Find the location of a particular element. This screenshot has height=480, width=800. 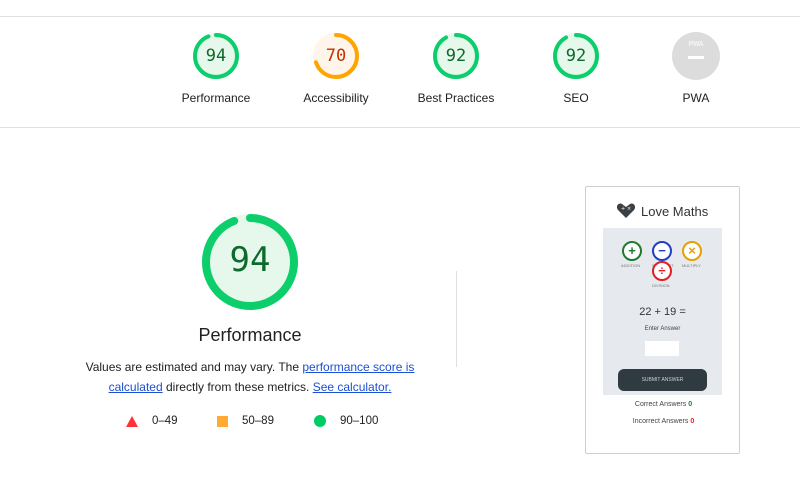

circle-icon is located at coordinates (320, 421).